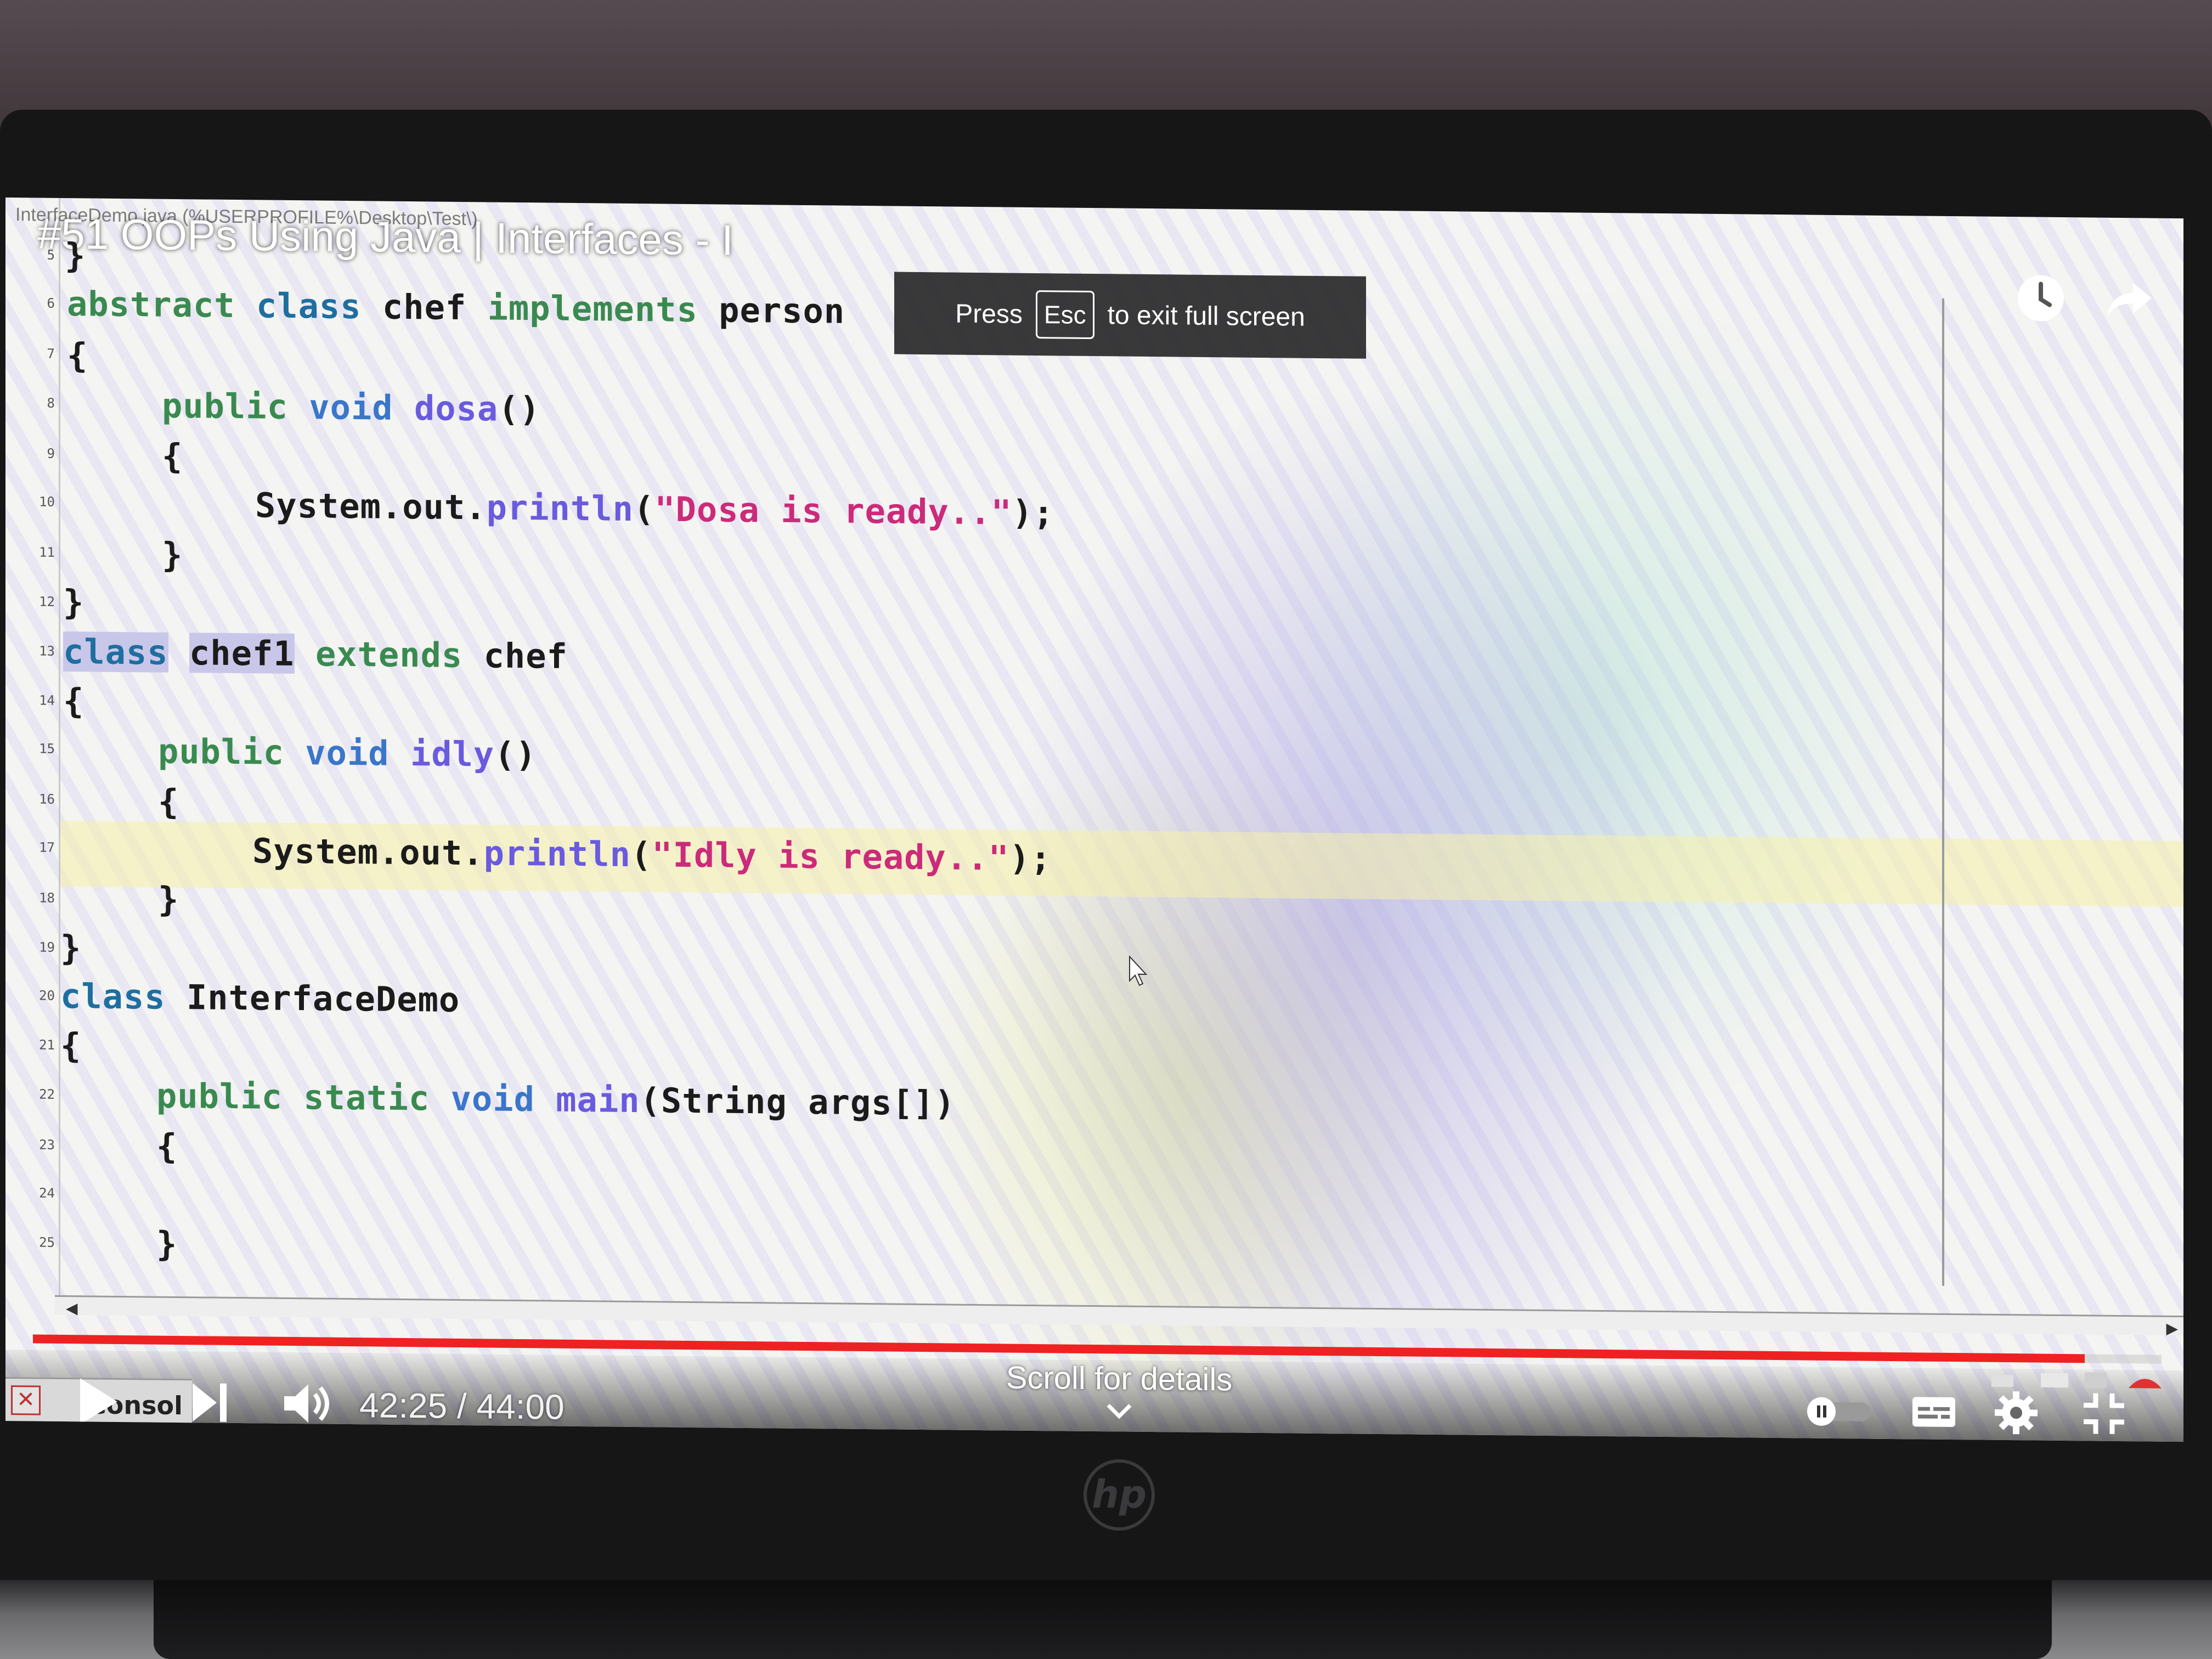 The height and width of the screenshot is (1659, 2212). I want to click on toast-press-text: Press, so click(989, 314).